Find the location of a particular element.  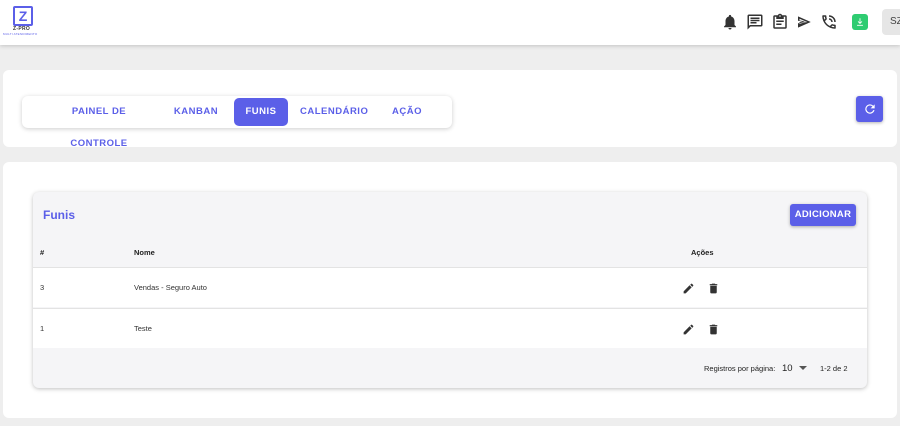

add-button: ADICIONAR is located at coordinates (823, 215).